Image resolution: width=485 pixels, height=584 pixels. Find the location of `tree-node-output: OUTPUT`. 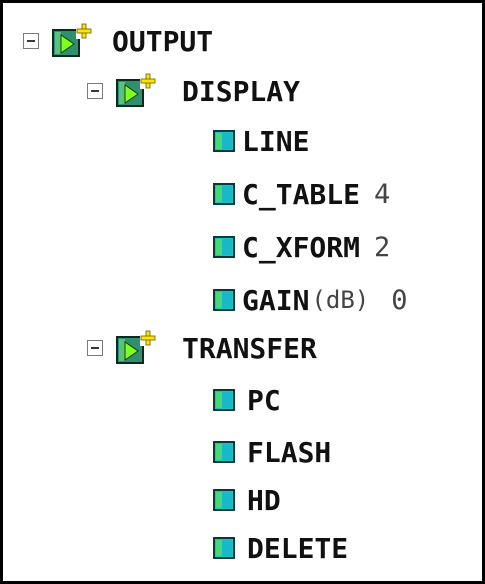

tree-node-output: OUTPUT is located at coordinates (118, 41).